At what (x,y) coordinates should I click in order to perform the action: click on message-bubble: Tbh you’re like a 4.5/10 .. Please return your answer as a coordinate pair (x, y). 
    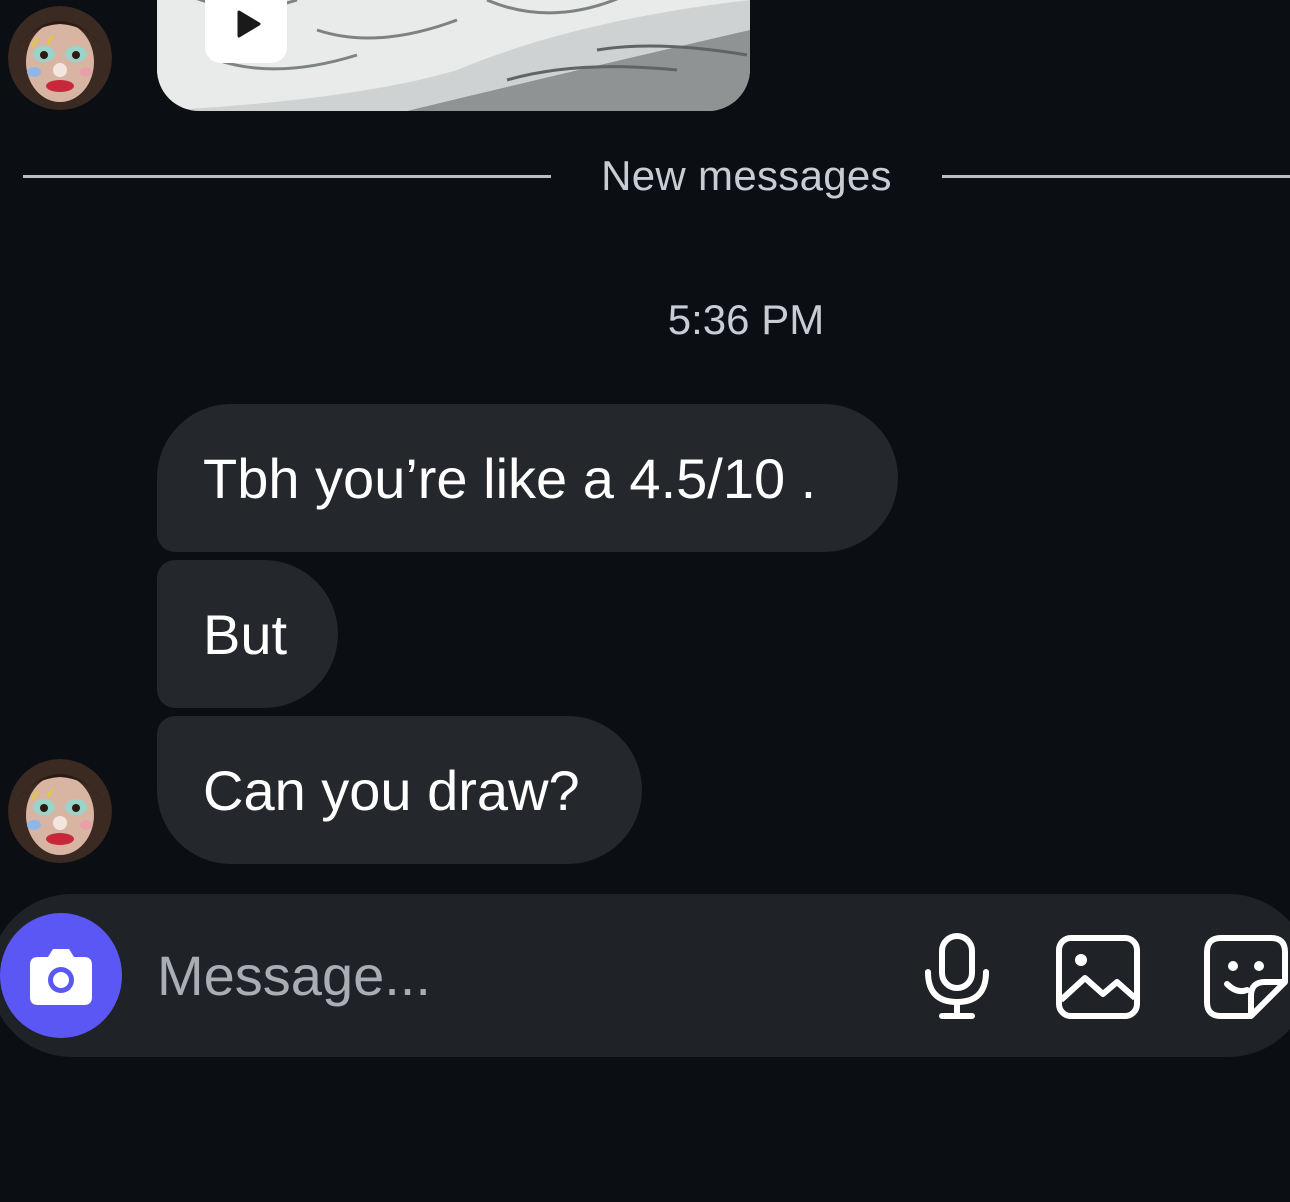
    Looking at the image, I should click on (527, 478).